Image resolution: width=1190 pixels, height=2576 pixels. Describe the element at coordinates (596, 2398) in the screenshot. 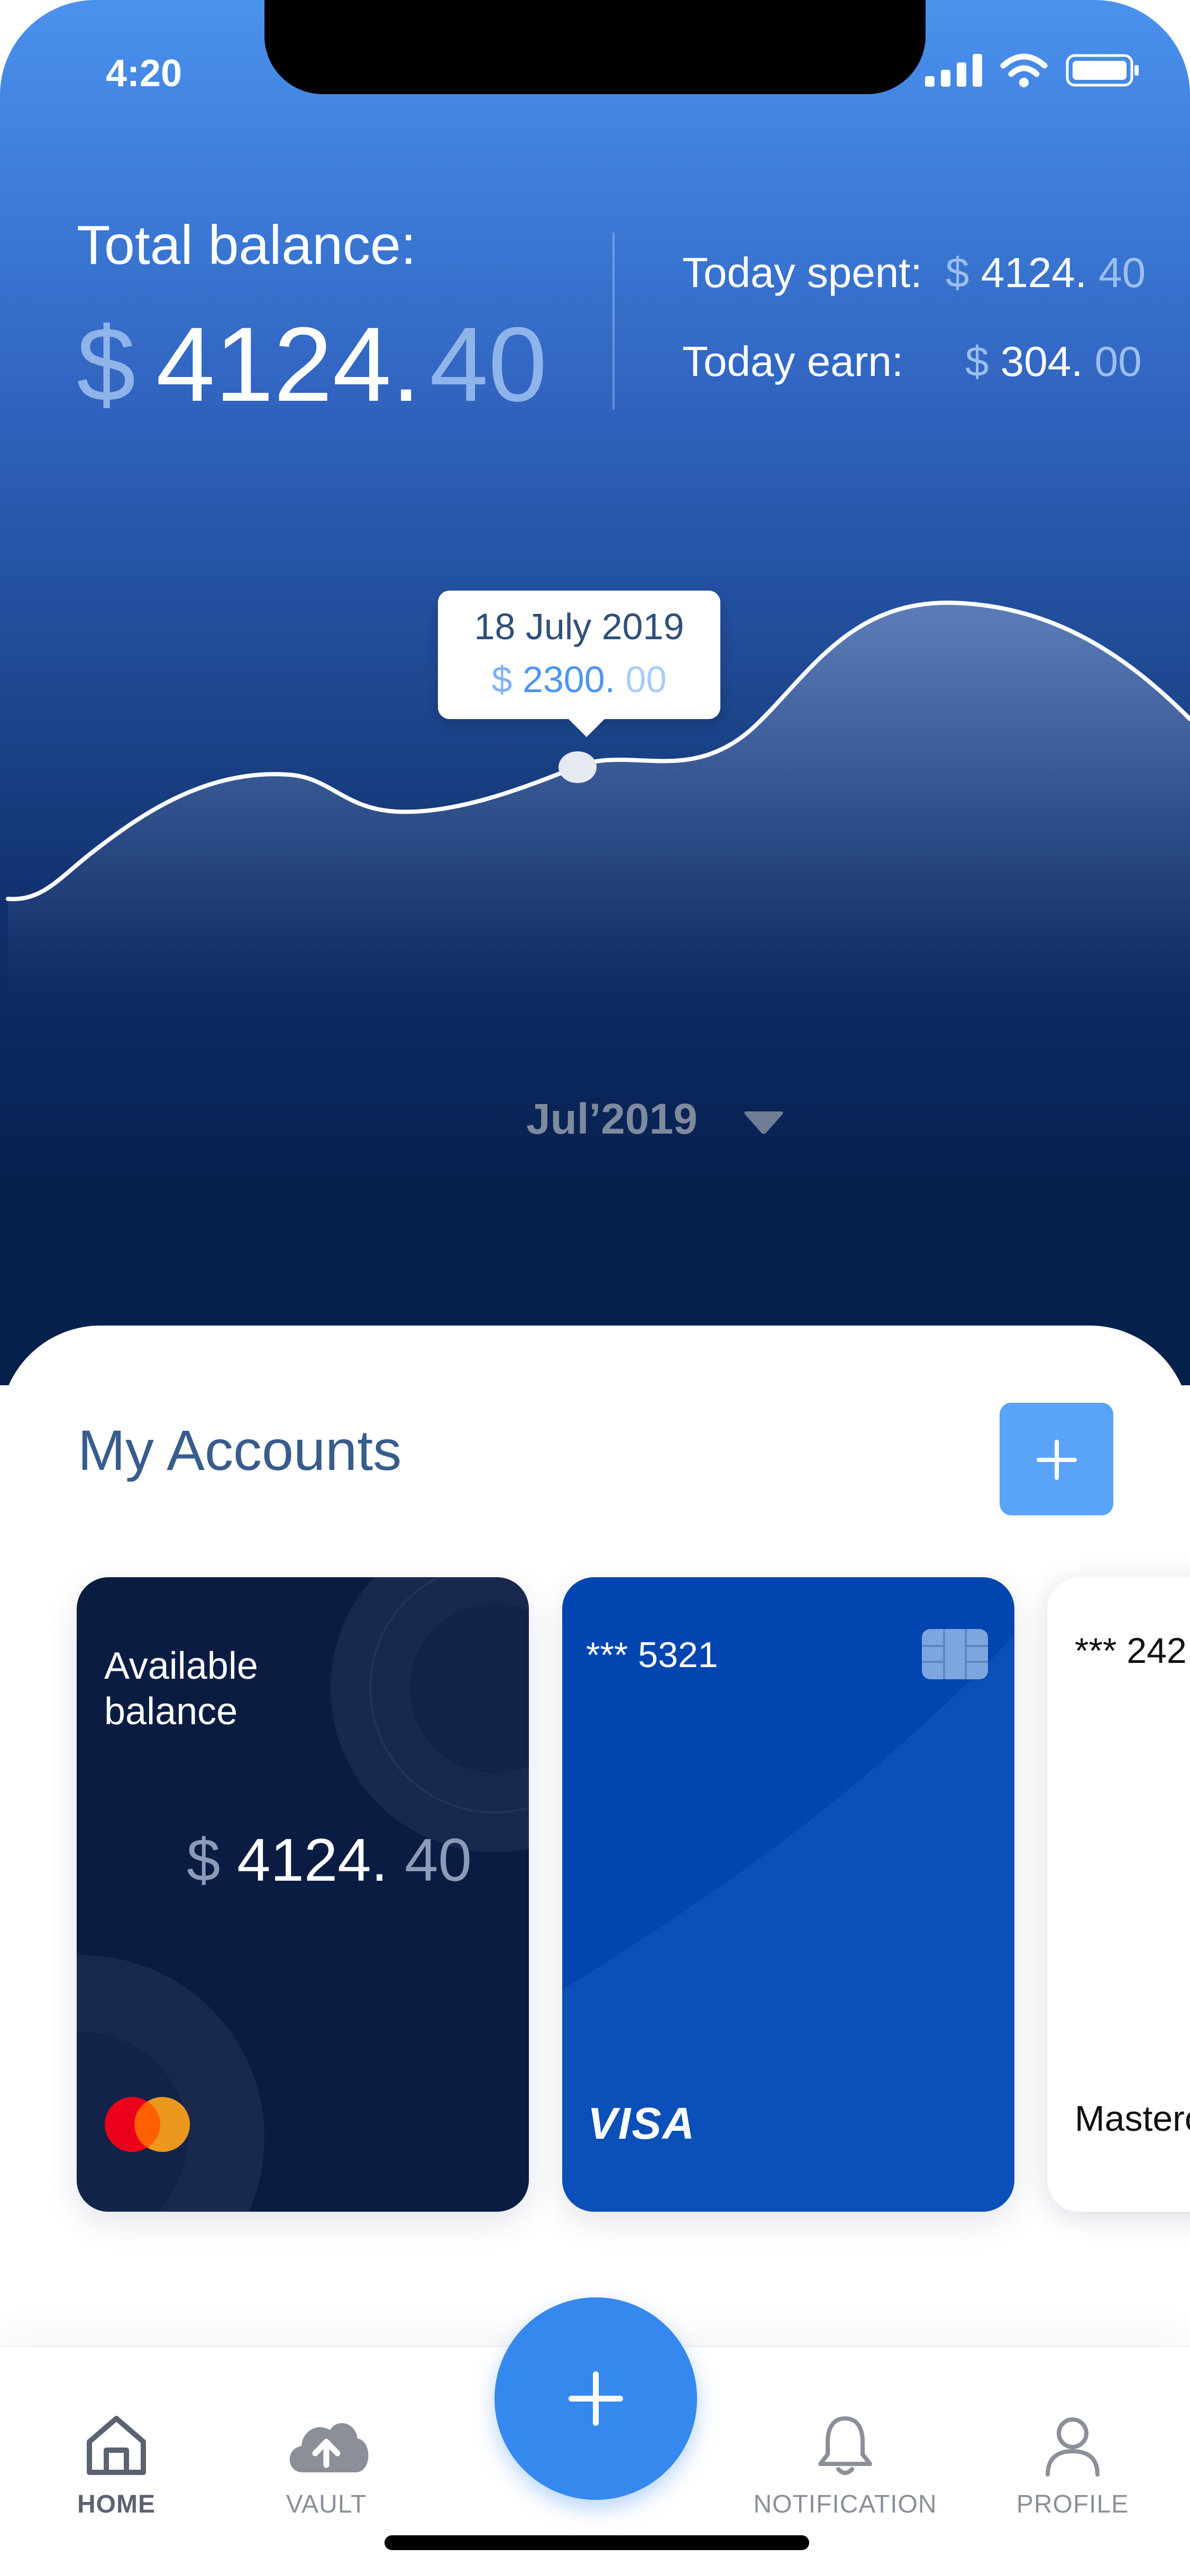

I see `add-transaction-button` at that location.